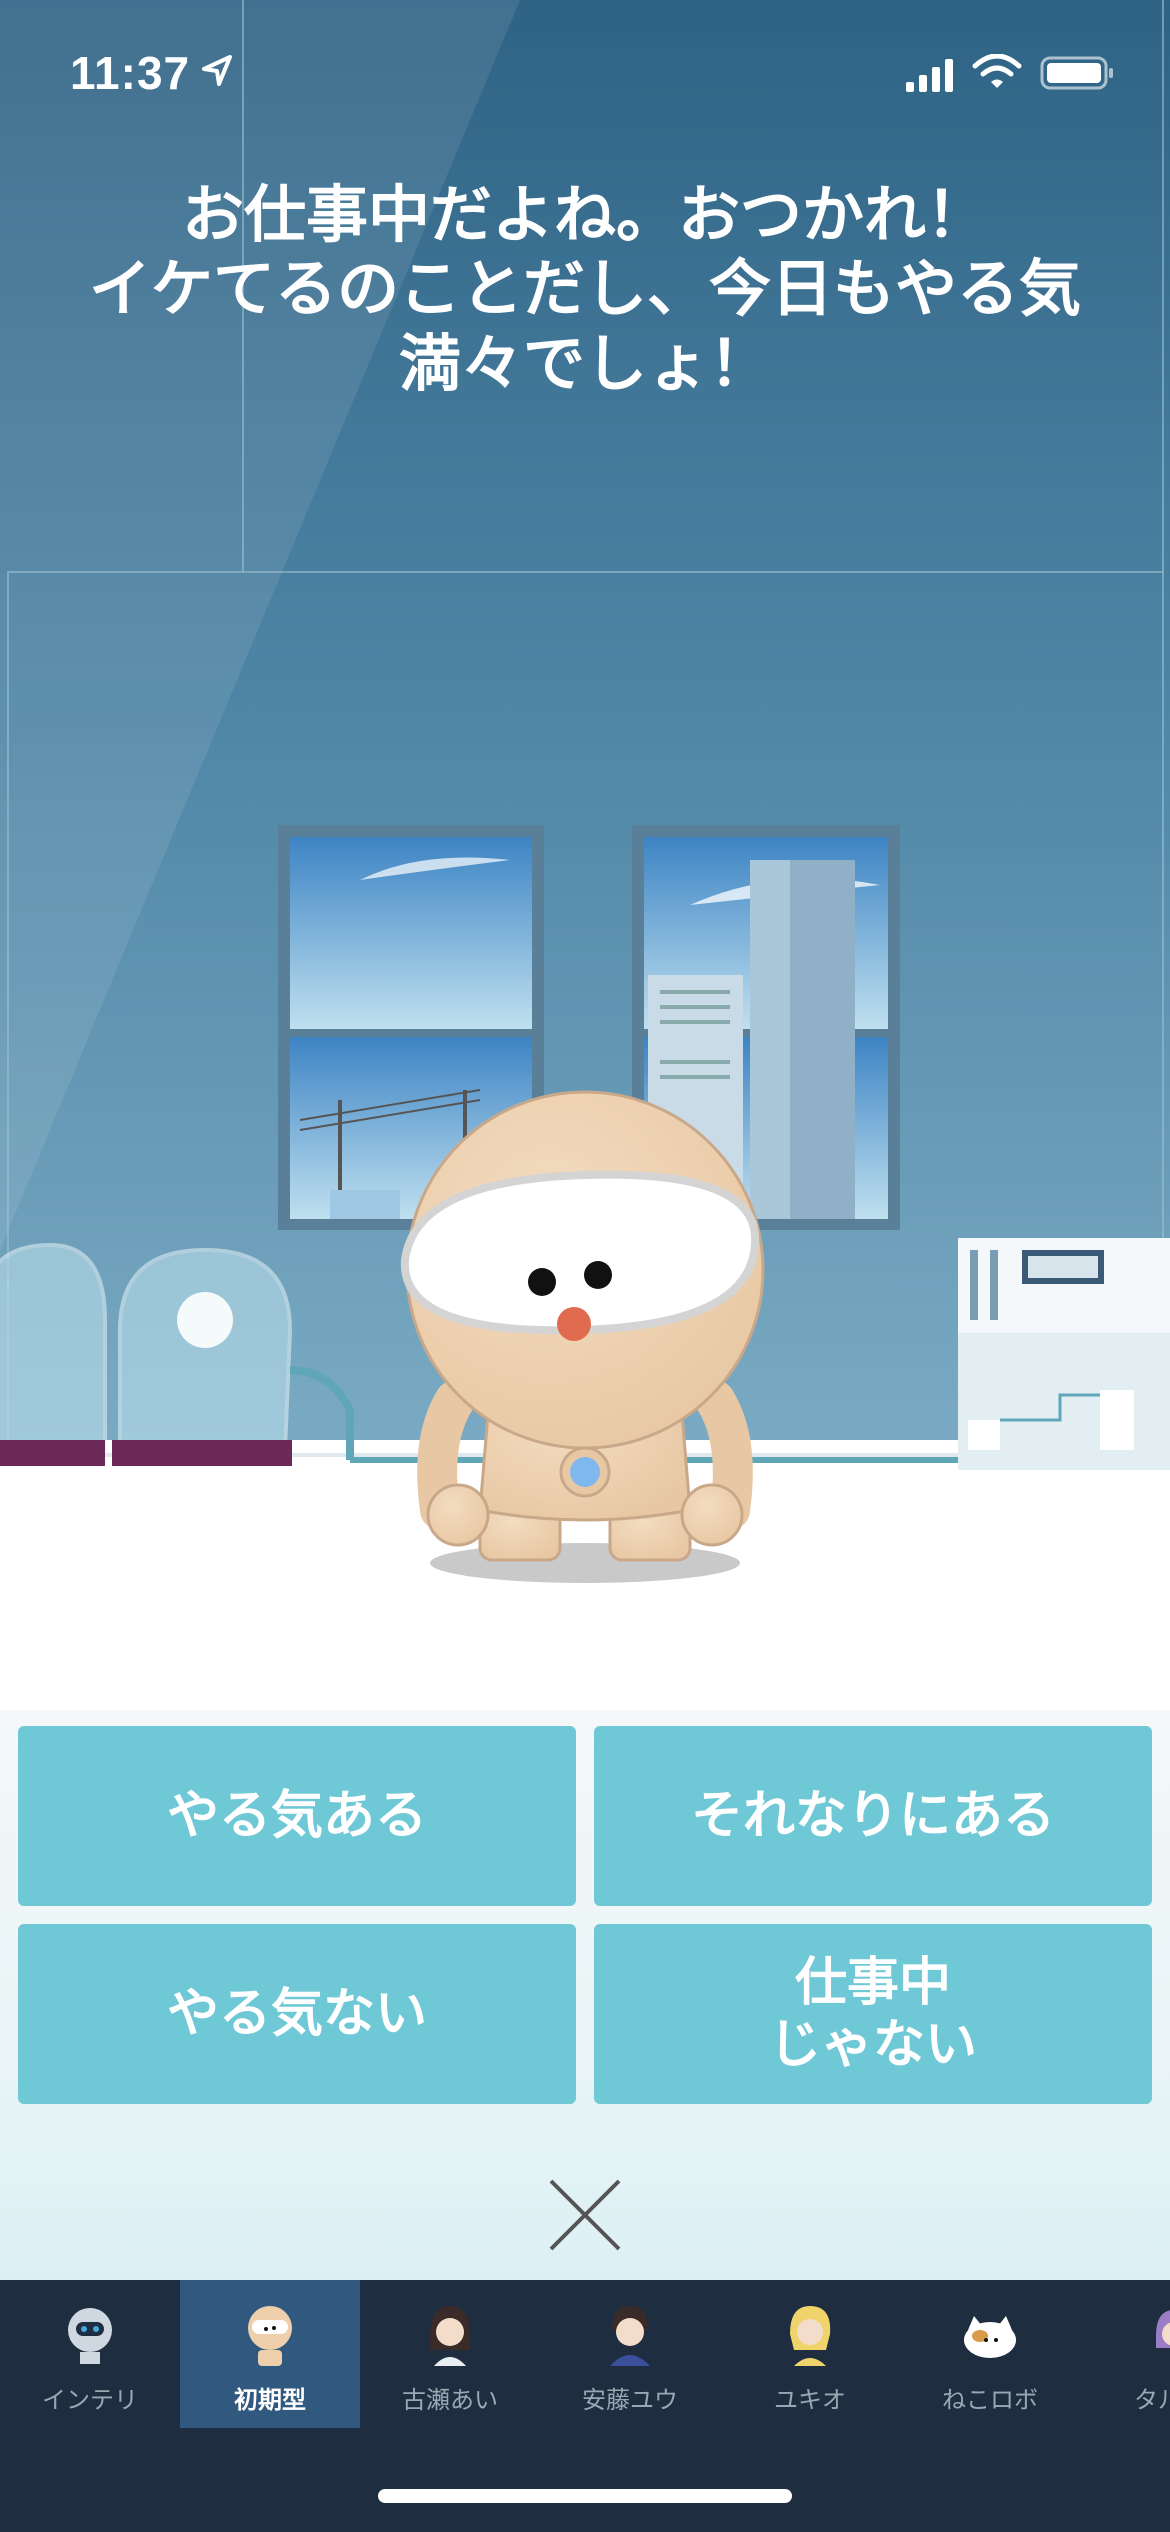  Describe the element at coordinates (585, 70) in the screenshot. I see `status-bar: 11:37` at that location.